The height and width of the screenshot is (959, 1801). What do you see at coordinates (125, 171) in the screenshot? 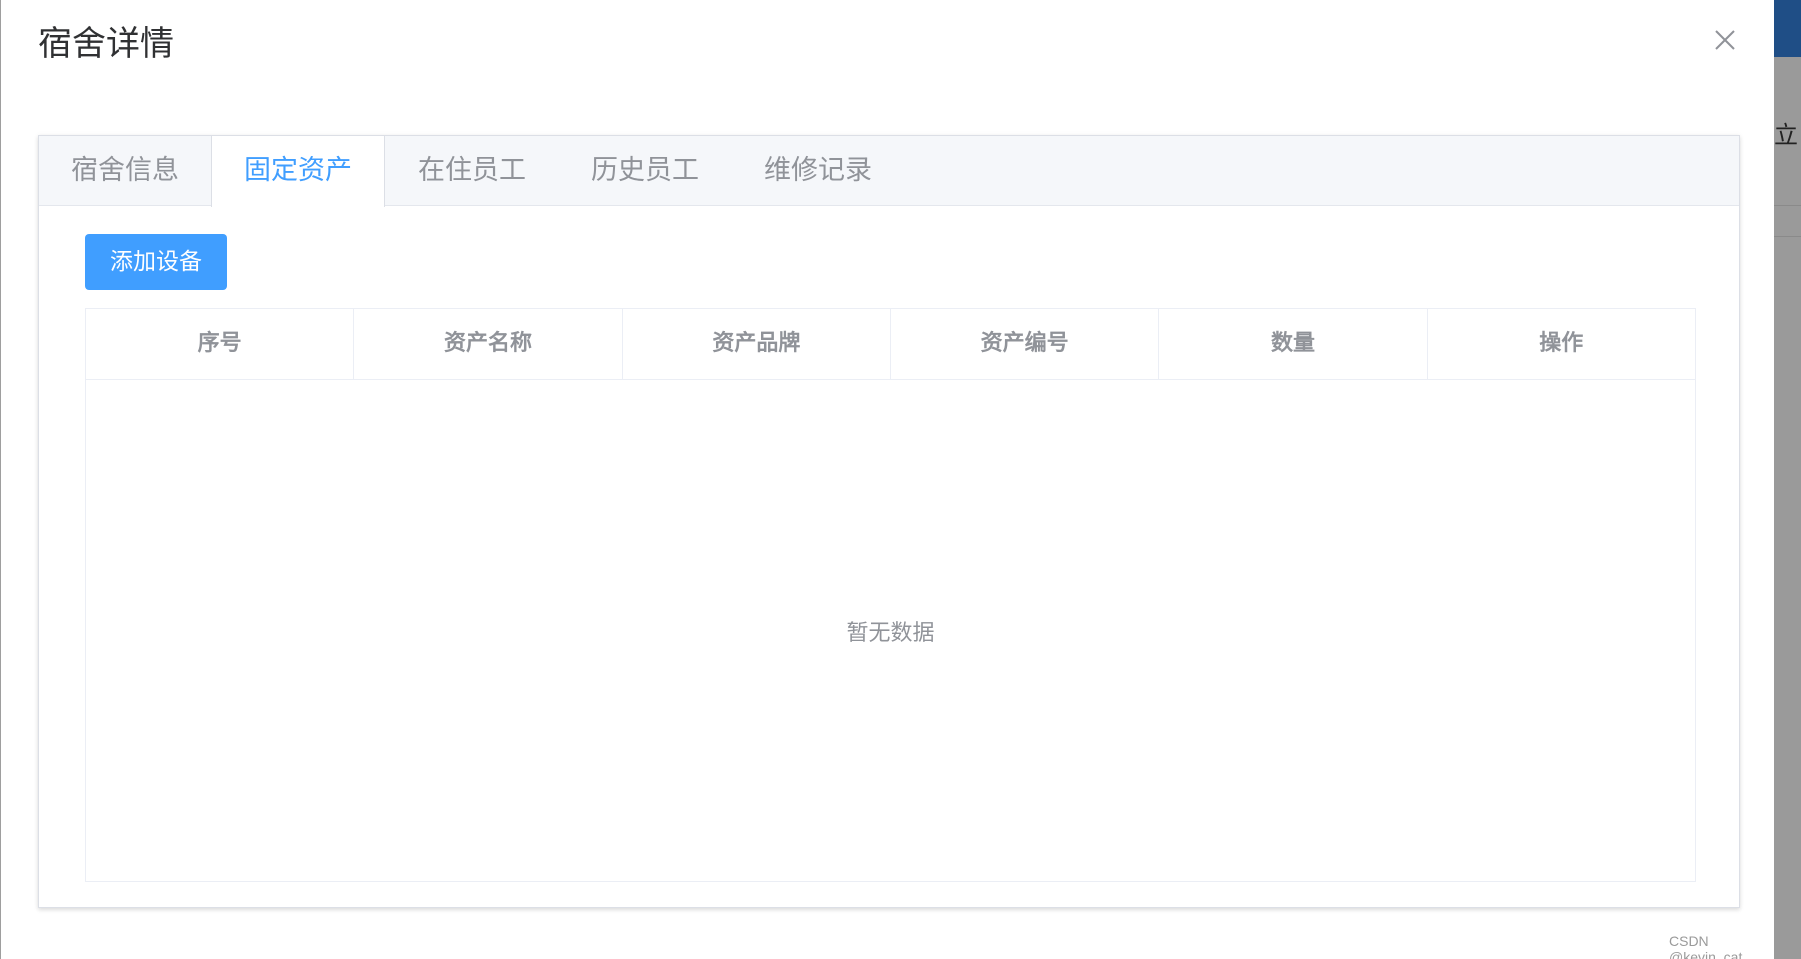
I see `tab-dorm-info: 宿舍信息` at bounding box center [125, 171].